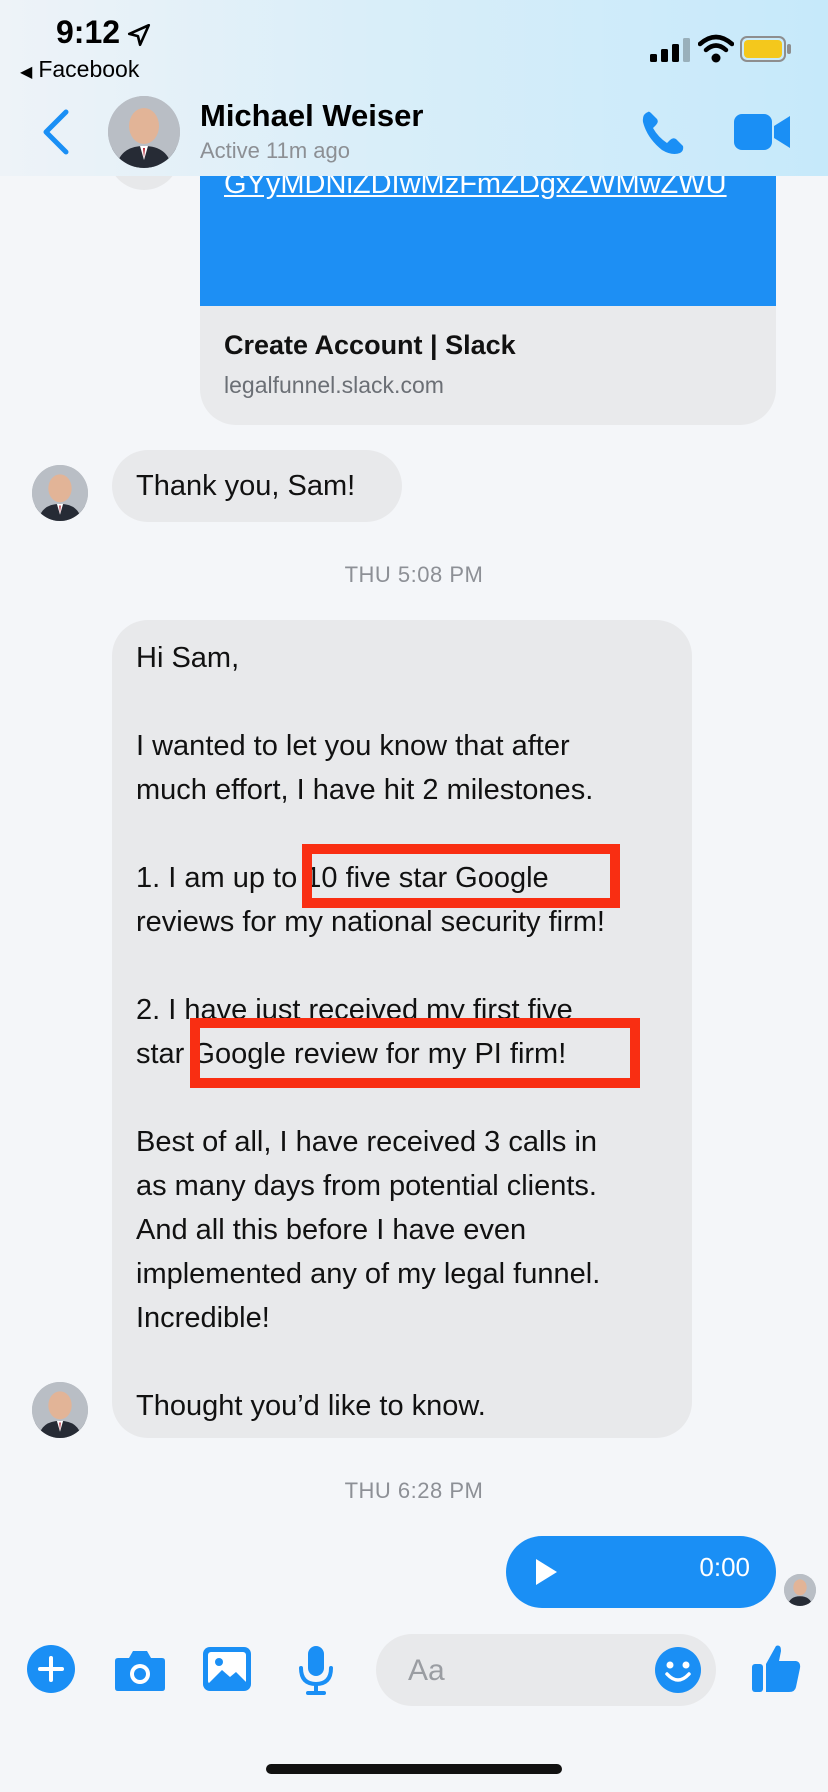  Describe the element at coordinates (311, 1406) in the screenshot. I see `message-line: Thought you’d like to know.` at that location.